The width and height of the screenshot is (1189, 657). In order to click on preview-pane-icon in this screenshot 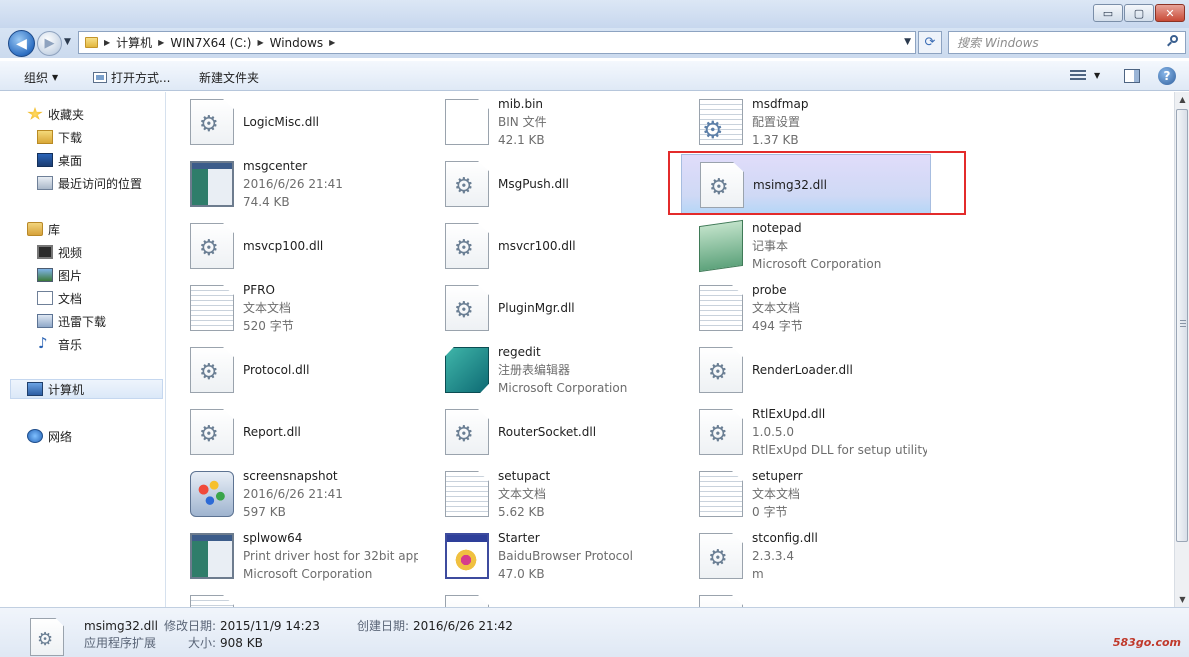, I will do `click(1132, 76)`.